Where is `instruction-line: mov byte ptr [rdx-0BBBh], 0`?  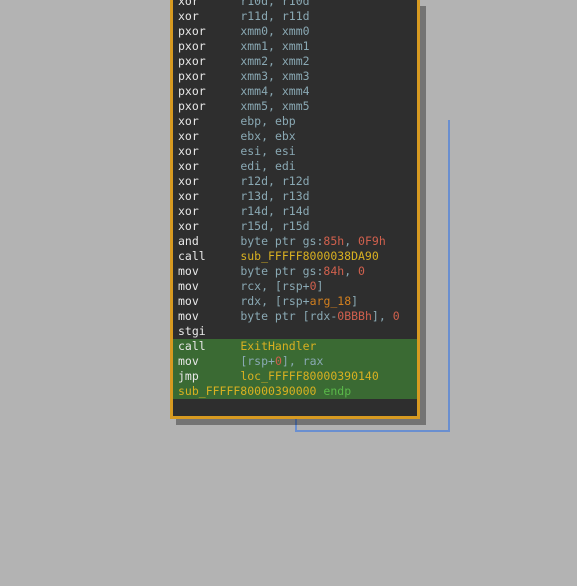 instruction-line: mov byte ptr [rdx-0BBBh], 0 is located at coordinates (295, 316).